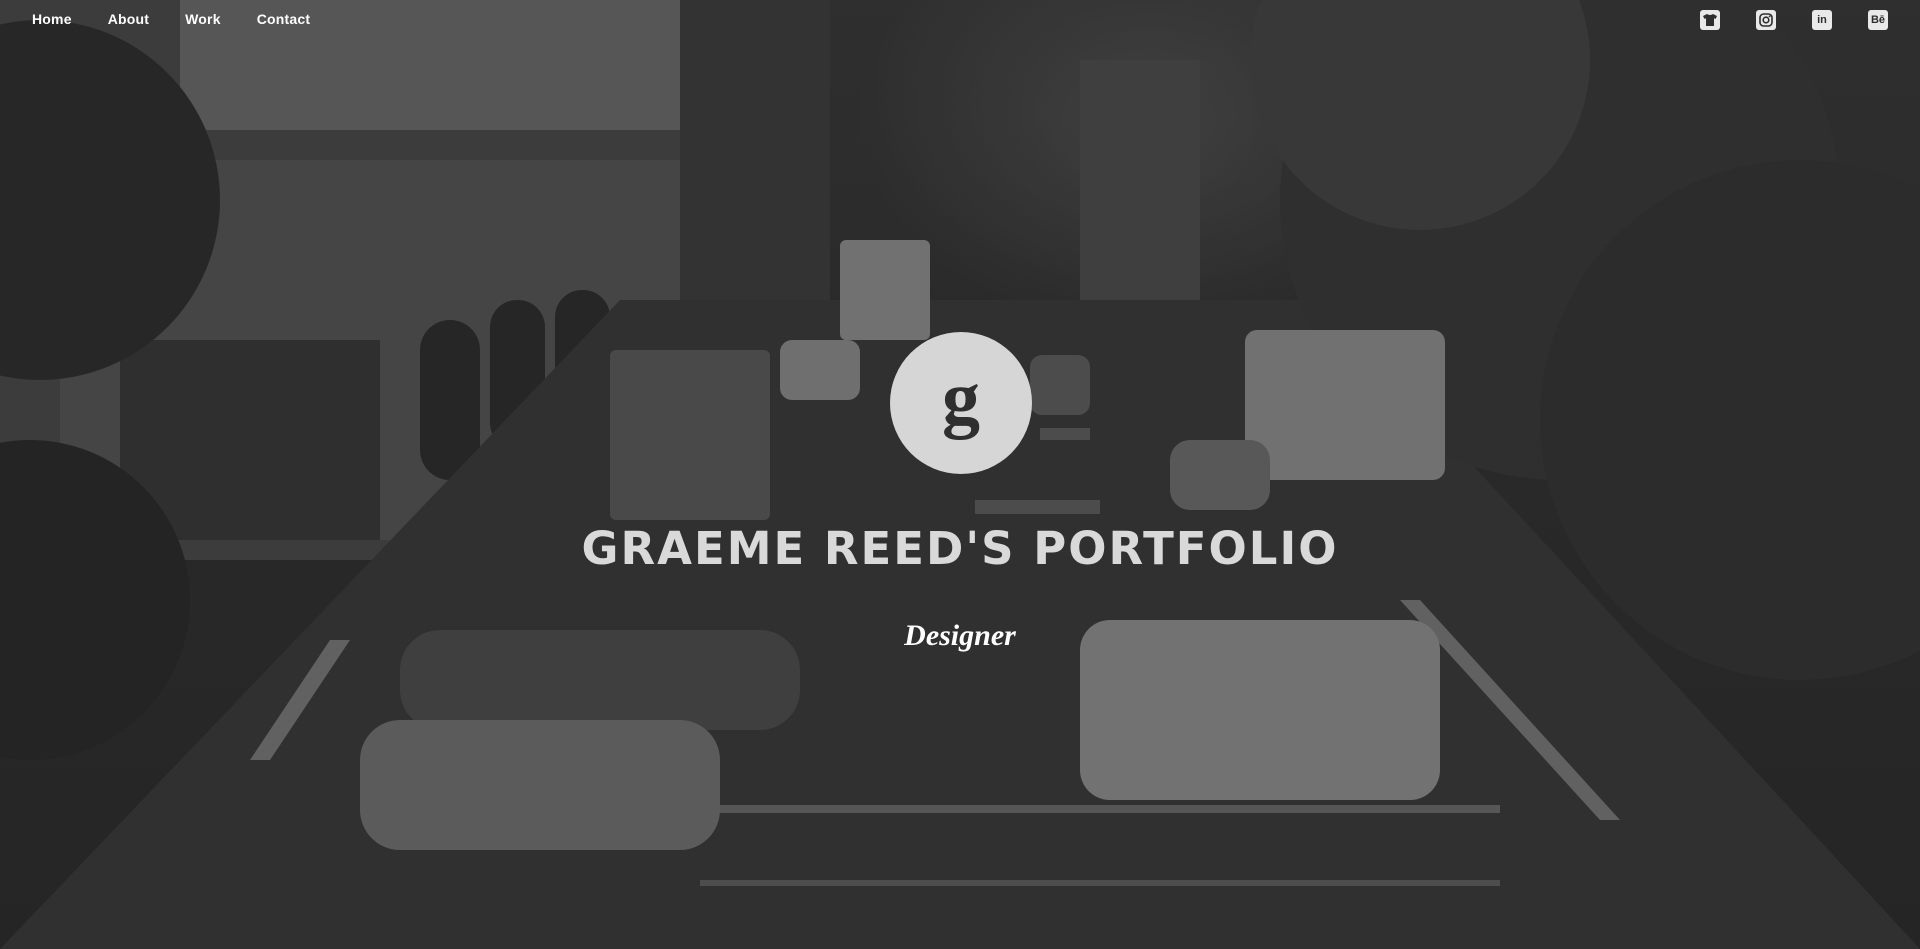 The width and height of the screenshot is (1920, 949). Describe the element at coordinates (1766, 20) in the screenshot. I see `instagram-icon` at that location.